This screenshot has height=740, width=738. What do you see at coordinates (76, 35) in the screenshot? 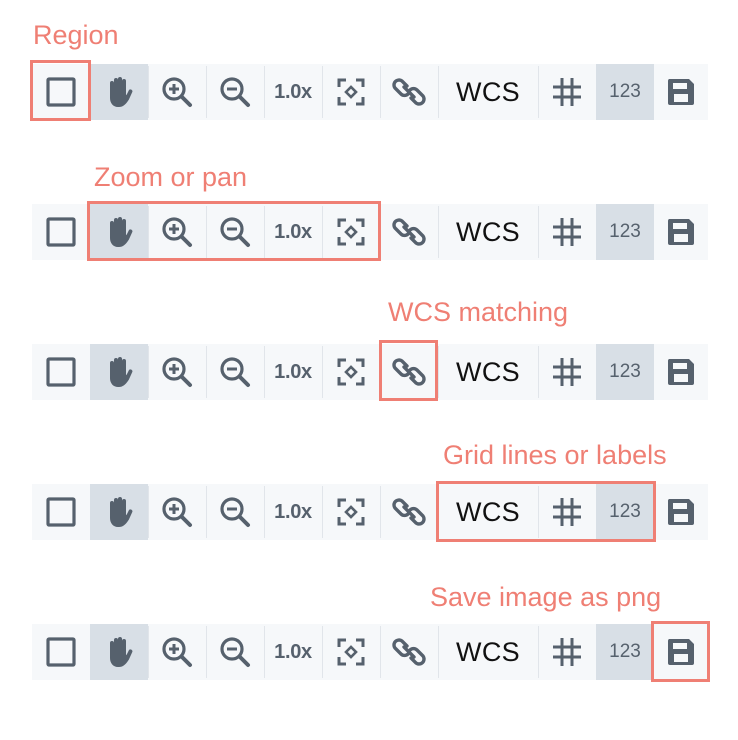
I see `caption-region: Region` at bounding box center [76, 35].